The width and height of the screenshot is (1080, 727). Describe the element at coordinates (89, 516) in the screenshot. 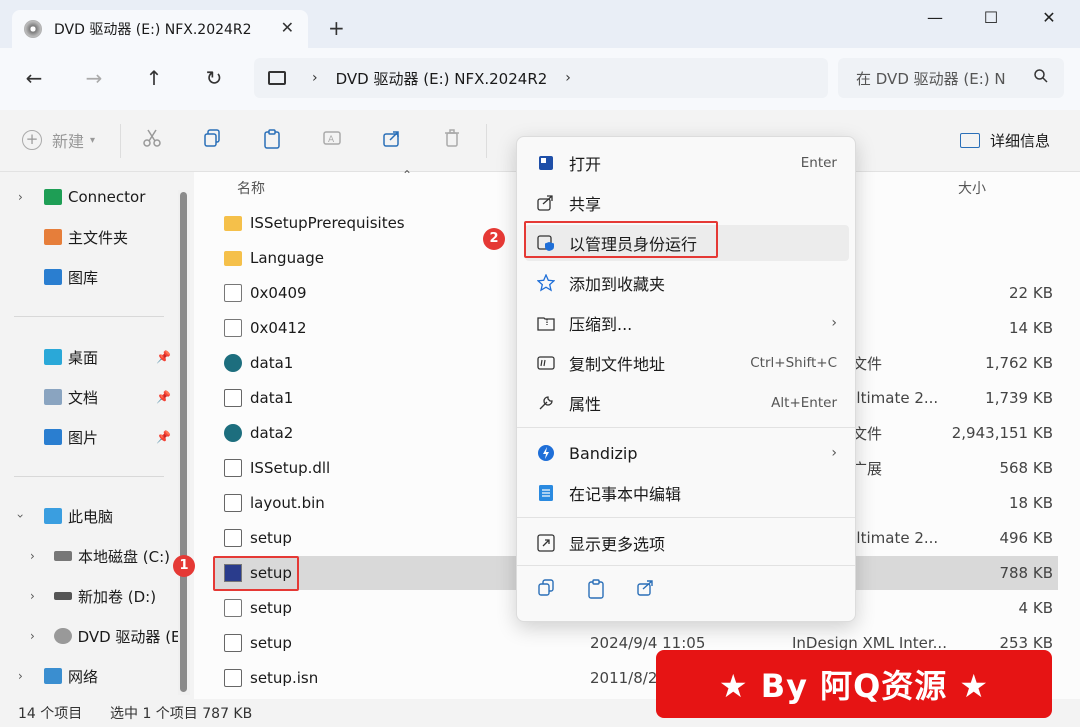

I see `sidebar-item-this-pc: › 此电脑` at that location.